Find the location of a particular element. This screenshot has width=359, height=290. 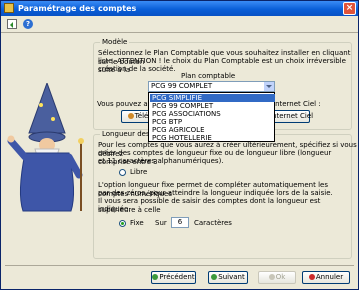

plan-comptable-select: PCG 99 COMPLET is located at coordinates (211, 86).